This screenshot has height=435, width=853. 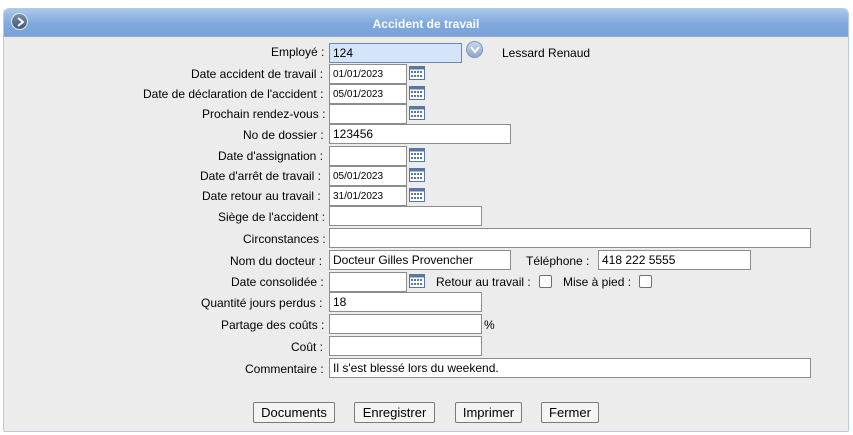 What do you see at coordinates (545, 281) in the screenshot?
I see `retour-travail-checkbox` at bounding box center [545, 281].